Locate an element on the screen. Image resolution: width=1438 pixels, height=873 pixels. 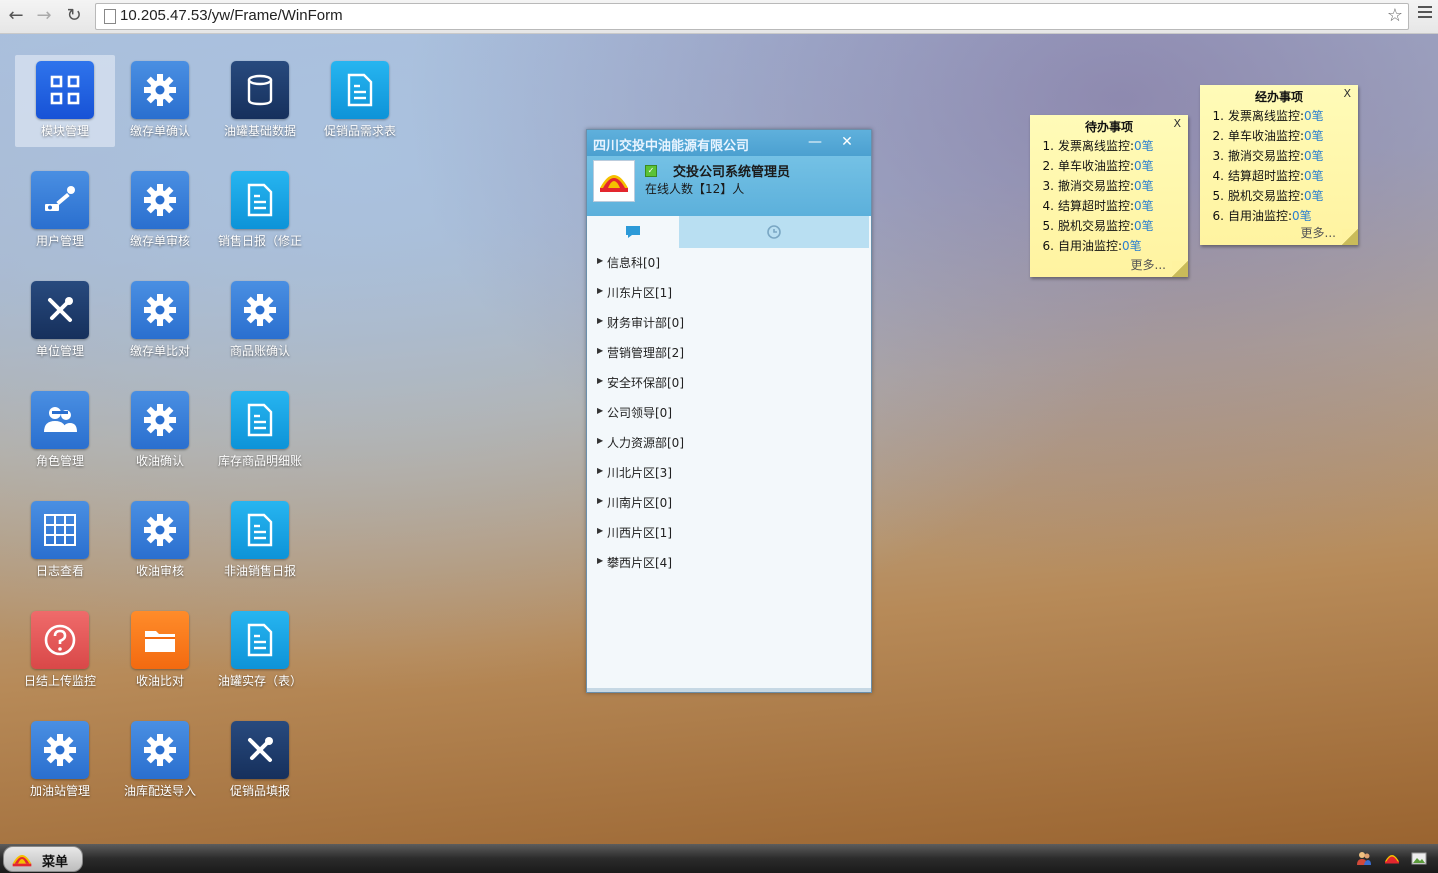
desktop-icon-sales-daily-fix: 销售日报（修正 is located at coordinates (260, 211).